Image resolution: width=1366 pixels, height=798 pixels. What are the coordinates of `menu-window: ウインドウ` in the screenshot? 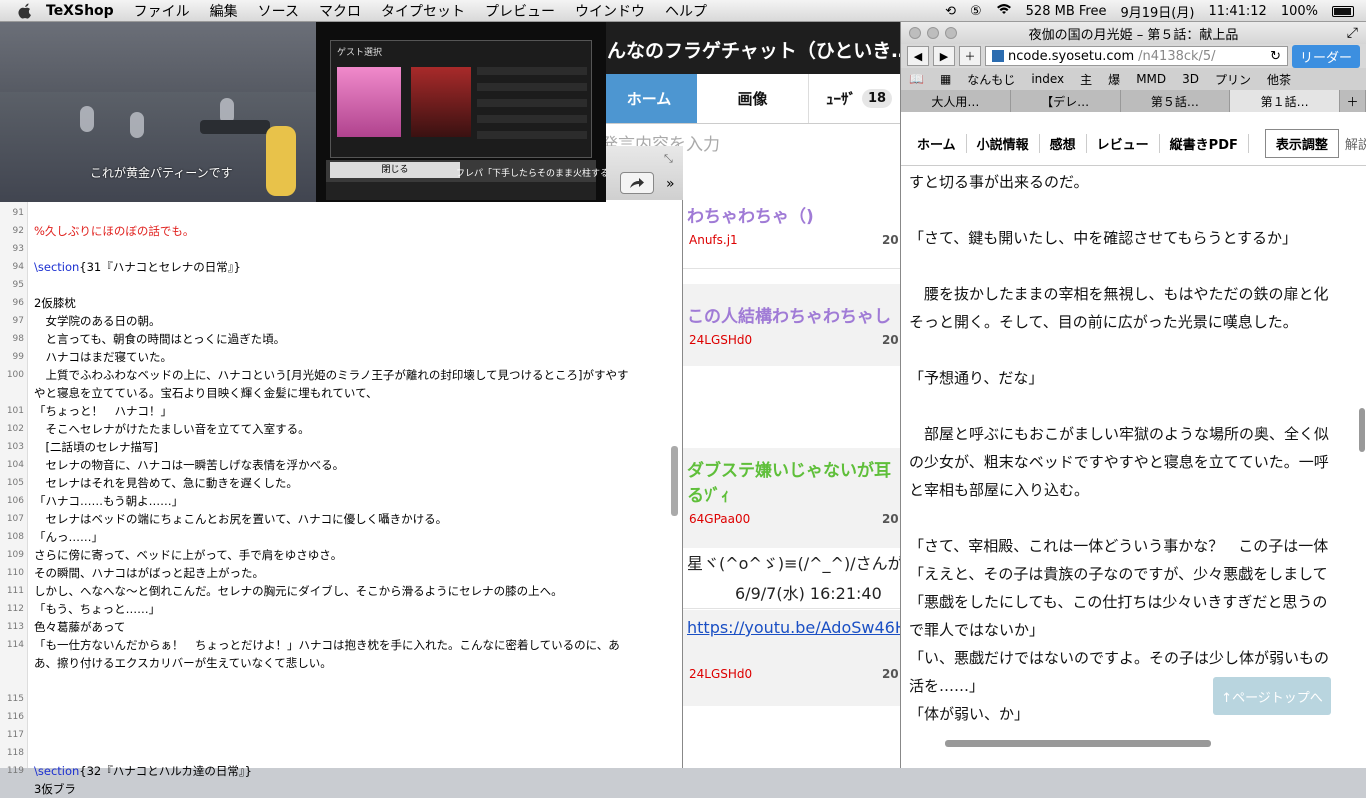 It's located at (610, 11).